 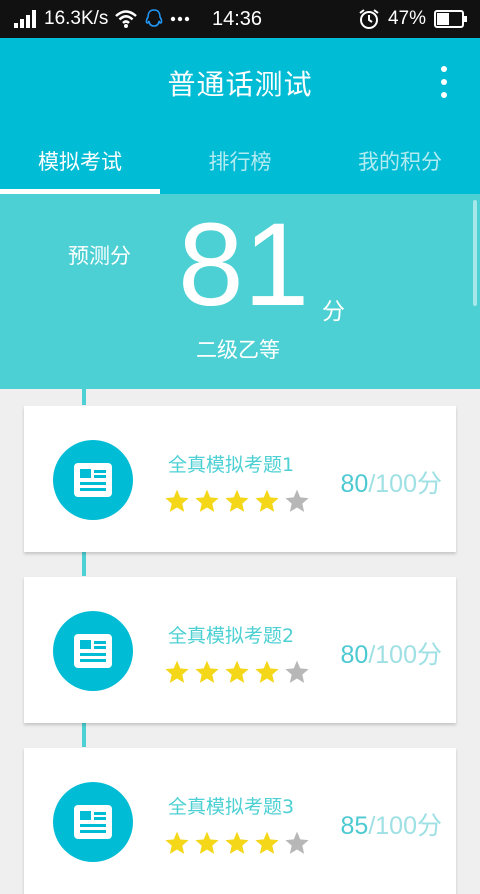 What do you see at coordinates (444, 82) in the screenshot?
I see `overflow-menu-icon` at bounding box center [444, 82].